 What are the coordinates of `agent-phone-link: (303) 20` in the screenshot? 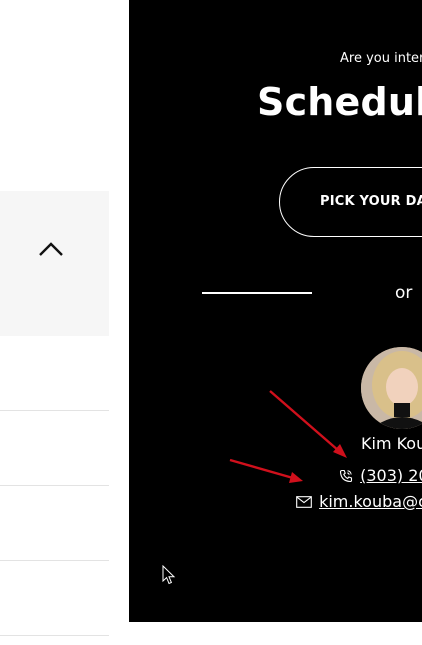 It's located at (391, 475).